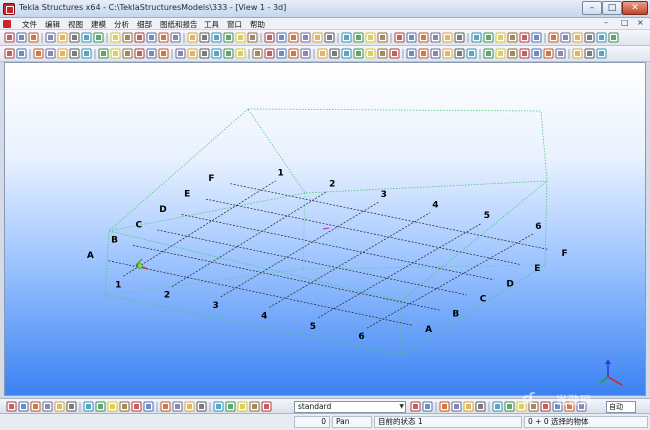  Describe the element at coordinates (635, 8) in the screenshot. I see `close-button: ✕` at that location.